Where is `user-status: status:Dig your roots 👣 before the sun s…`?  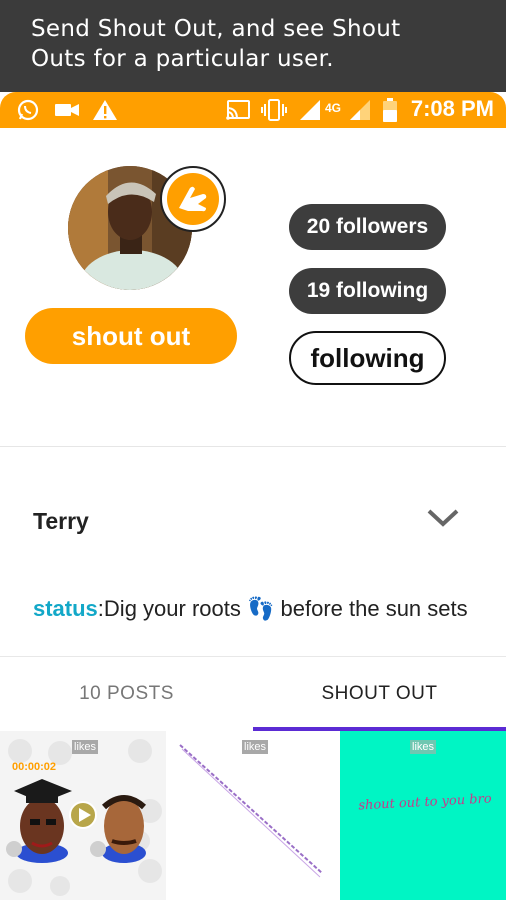 user-status: status:Dig your roots 👣 before the sun s… is located at coordinates (258, 609).